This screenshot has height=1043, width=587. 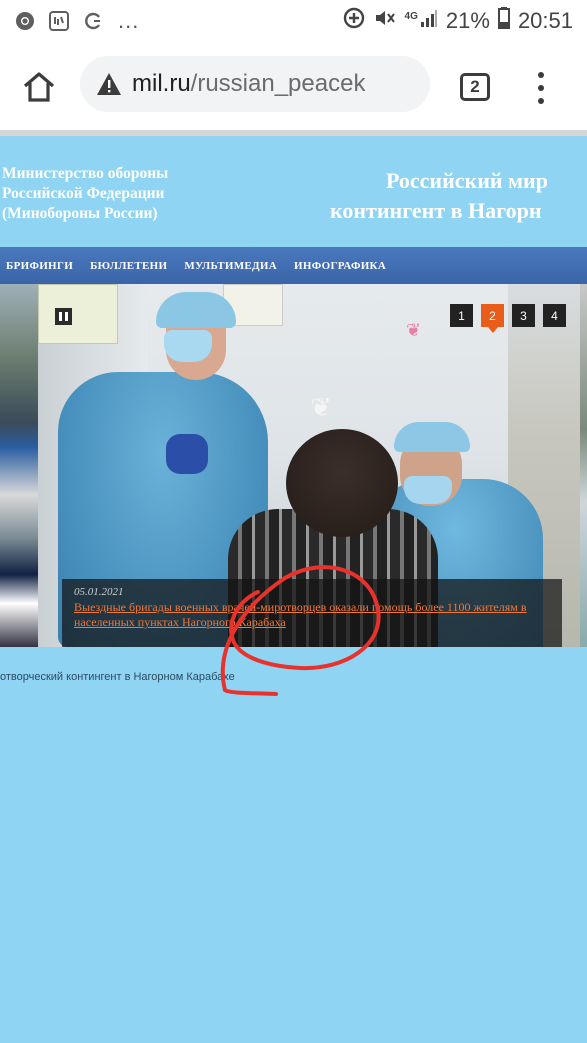 I want to click on network-type-label: 4G, so click(x=411, y=16).